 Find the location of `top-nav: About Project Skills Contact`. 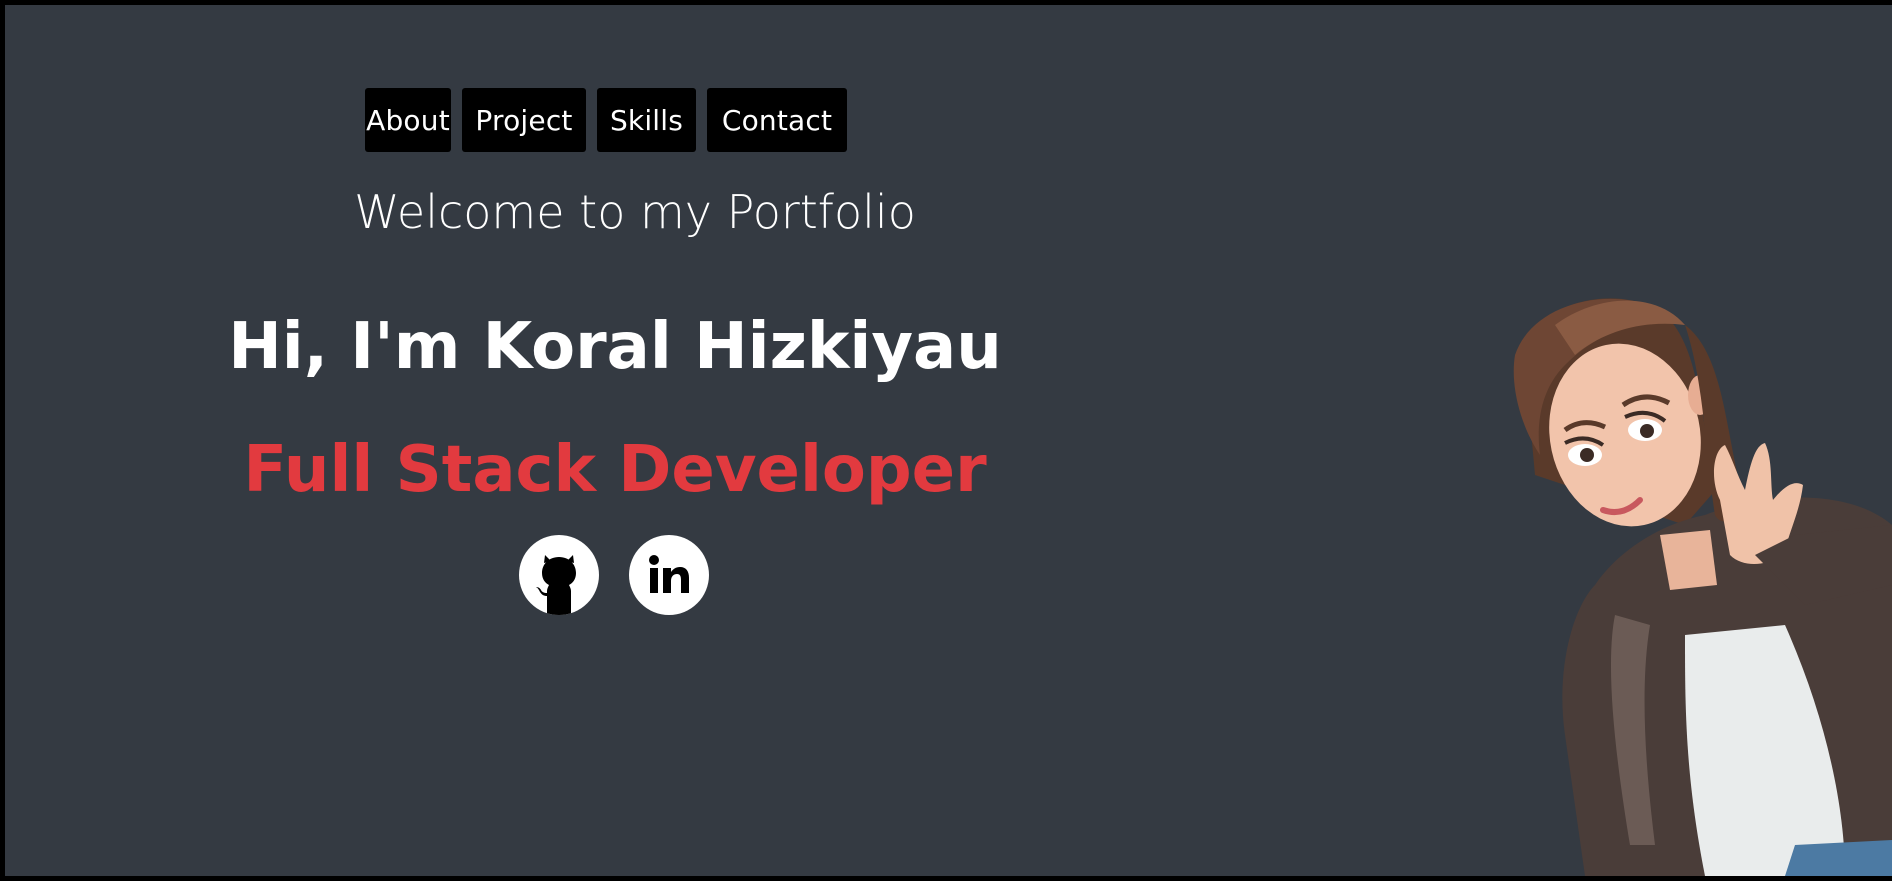

top-nav: About Project Skills Contact is located at coordinates (606, 120).